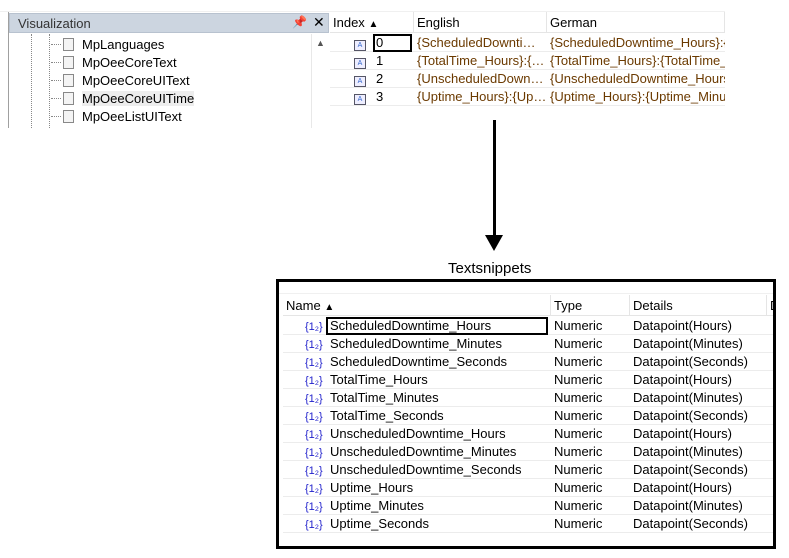 This screenshot has width=789, height=558. I want to click on name-cell: TotalTime_Seconds, so click(437, 416).